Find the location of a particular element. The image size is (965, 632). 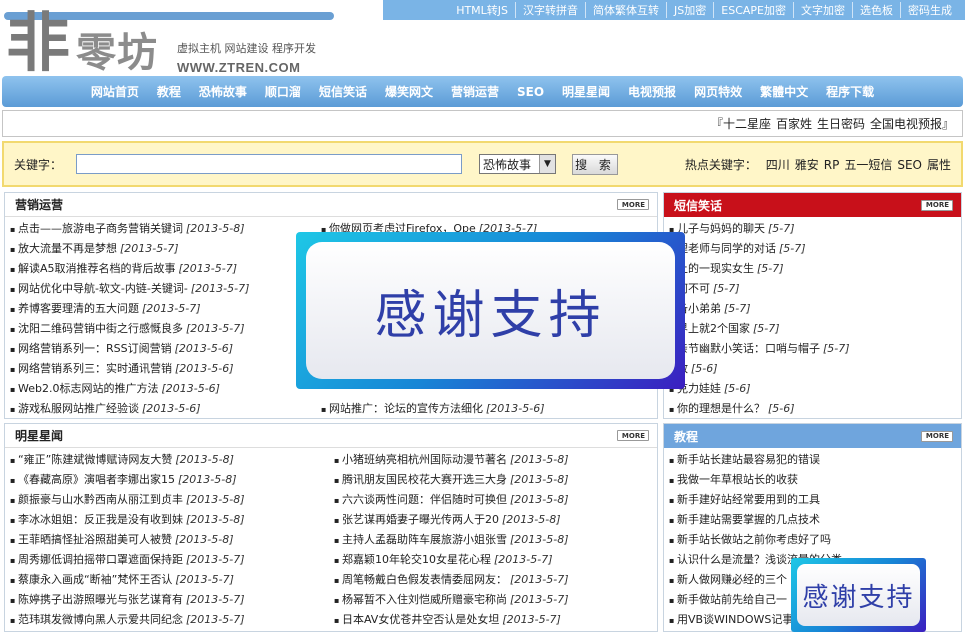

hot-link: 生日密码 is located at coordinates (841, 123).